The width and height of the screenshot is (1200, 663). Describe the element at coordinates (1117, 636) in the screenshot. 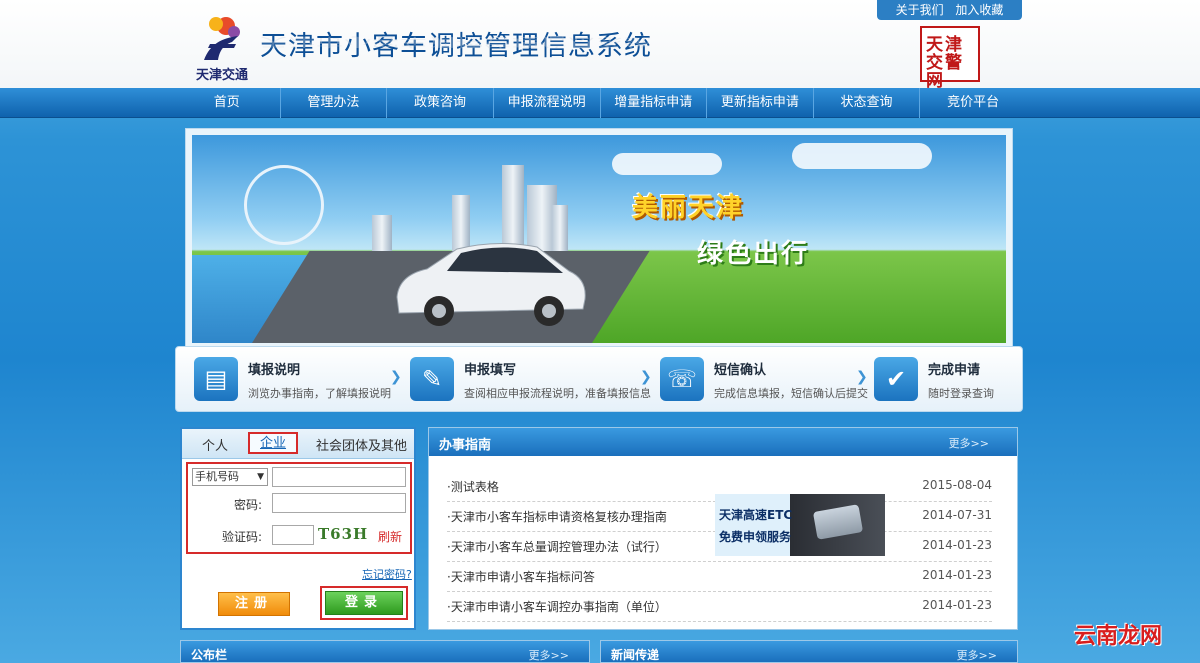

I see `watermark: 云南龙网` at that location.